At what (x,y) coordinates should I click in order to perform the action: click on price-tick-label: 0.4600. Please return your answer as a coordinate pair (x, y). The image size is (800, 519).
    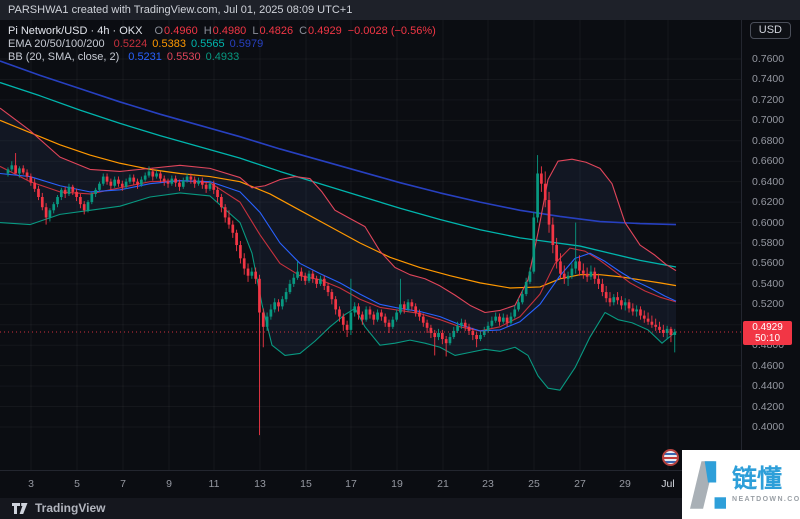
    Looking at the image, I should click on (768, 365).